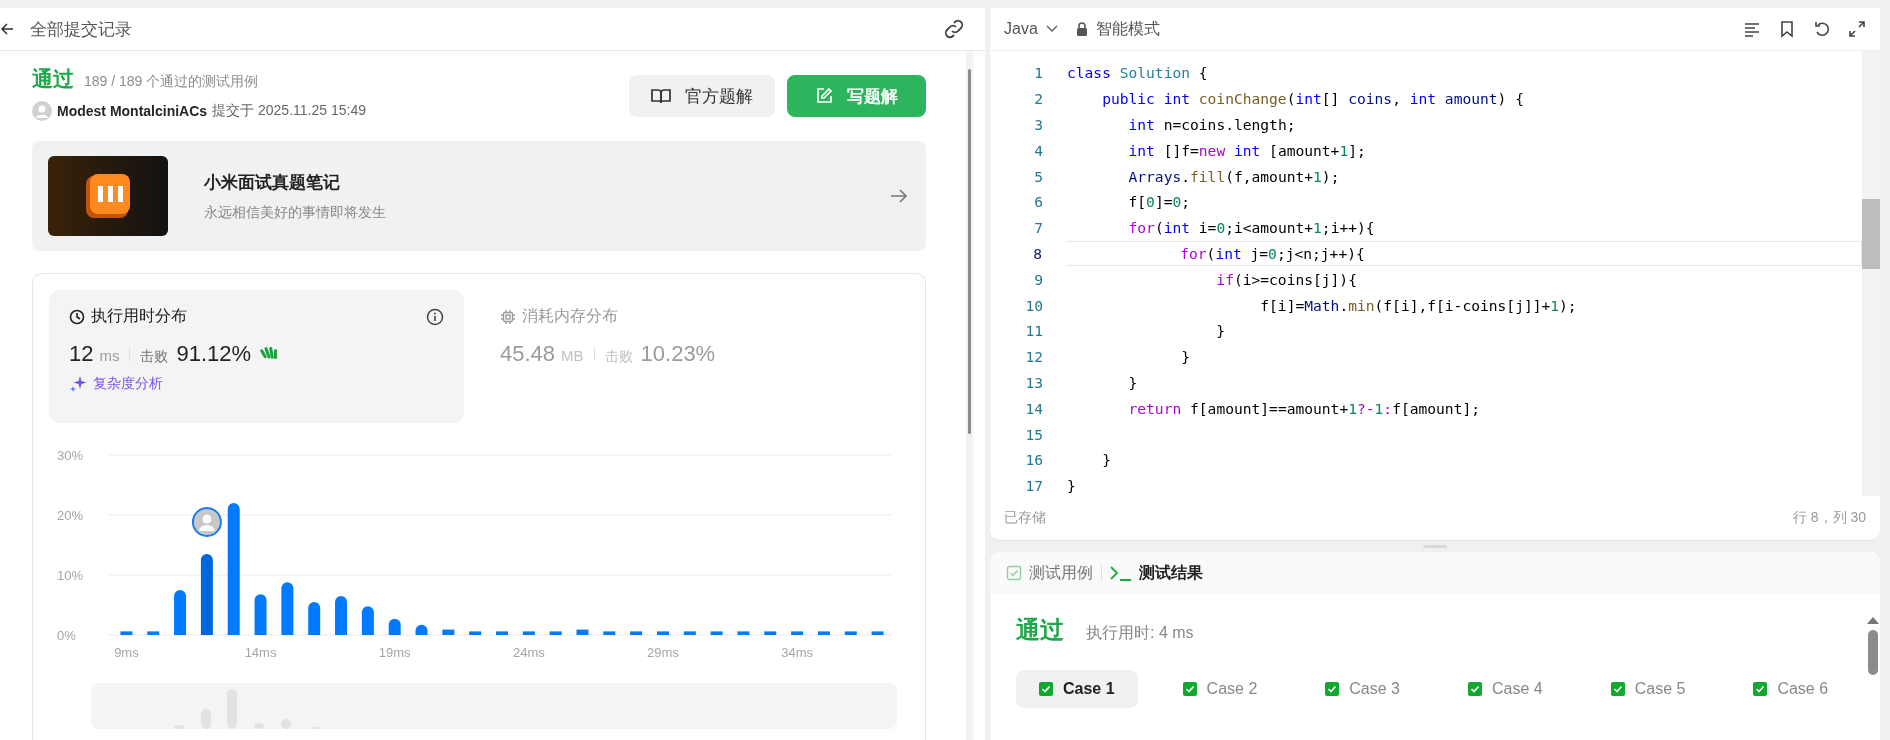  I want to click on axis-label: 10%, so click(70, 575).